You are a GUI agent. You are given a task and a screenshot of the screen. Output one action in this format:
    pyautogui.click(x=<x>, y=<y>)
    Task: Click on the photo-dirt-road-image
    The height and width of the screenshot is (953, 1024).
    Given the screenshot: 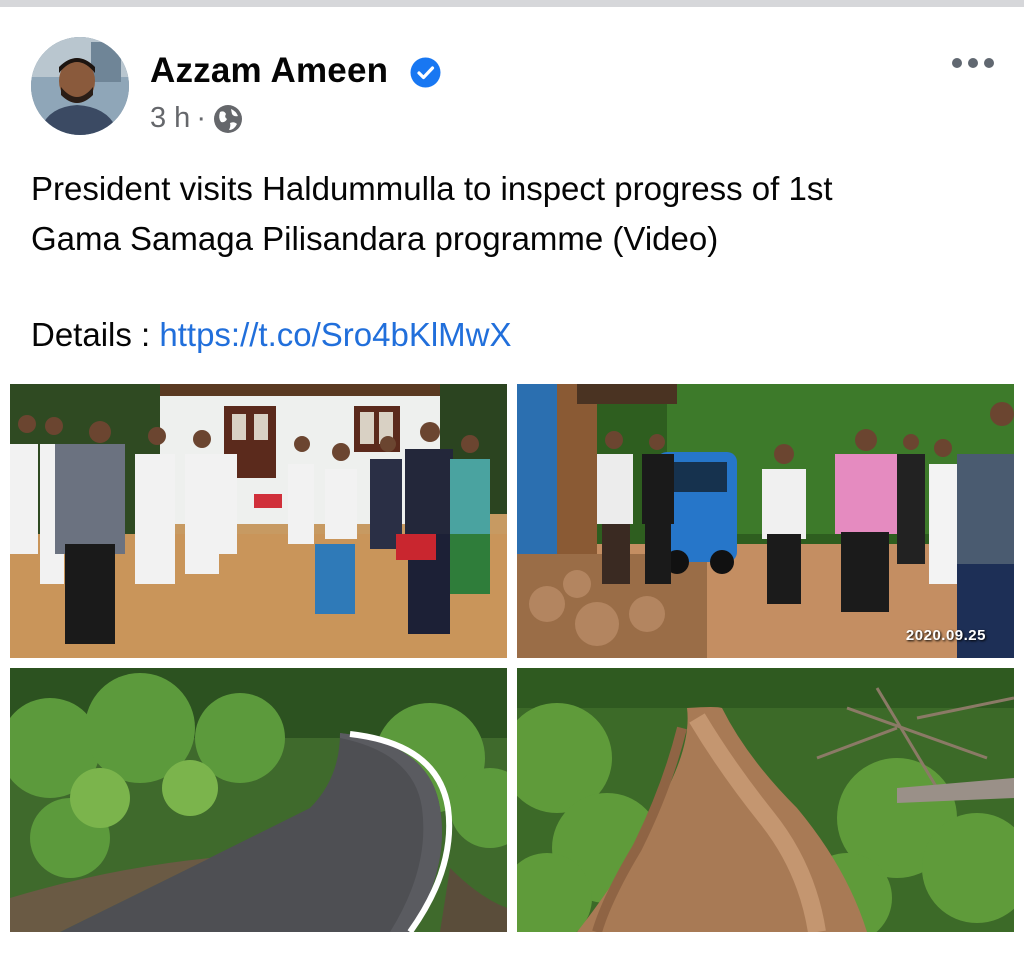 What is the action you would take?
    pyautogui.click(x=765, y=800)
    